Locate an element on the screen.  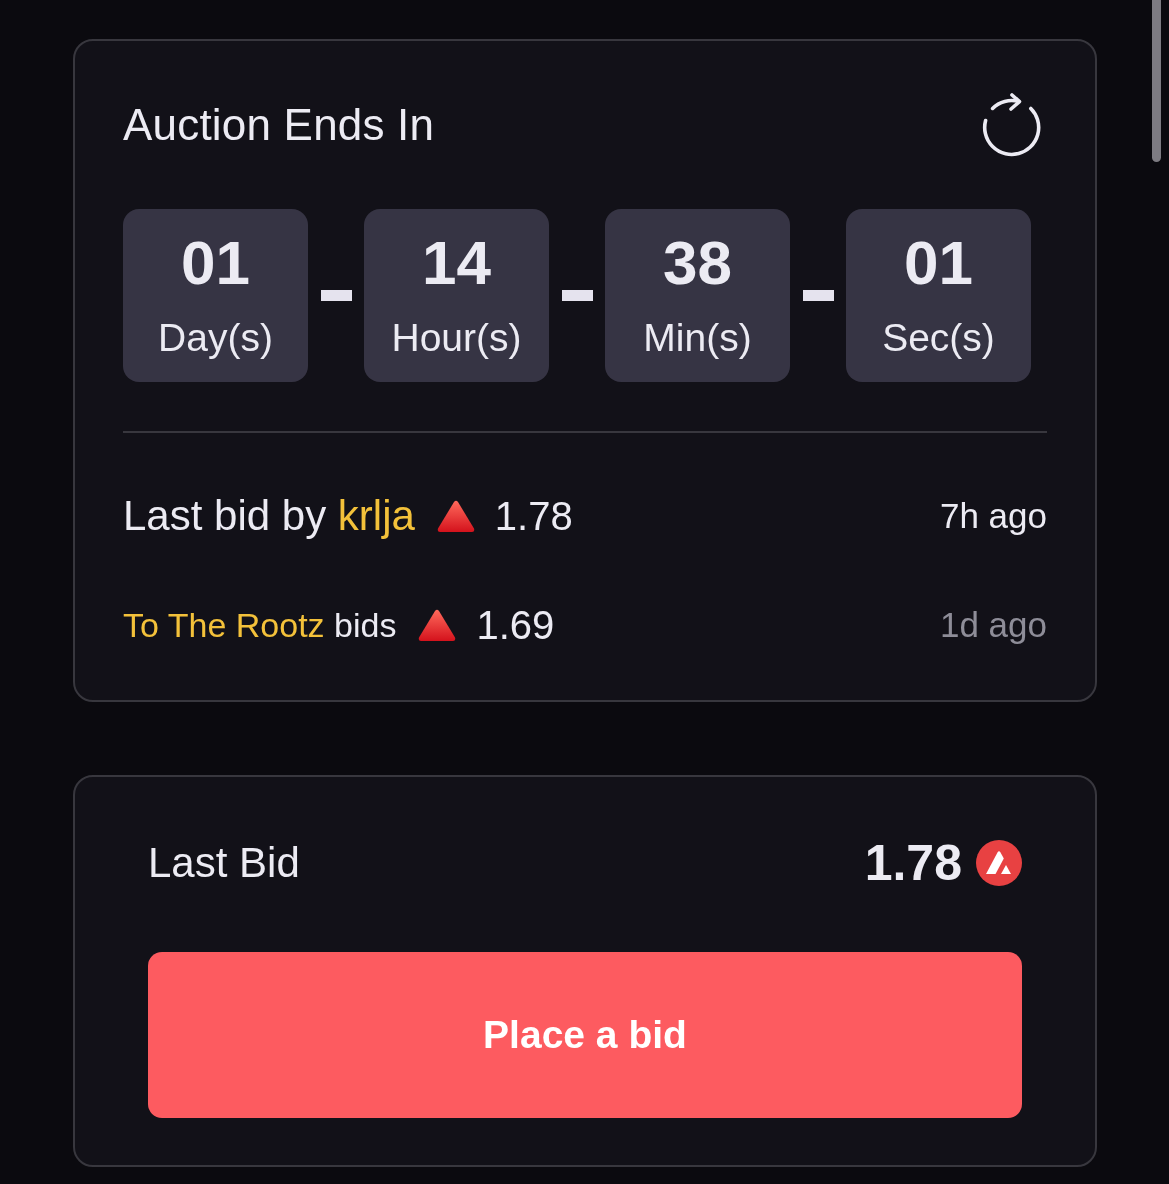
refresh-icon is located at coordinates (1011, 125).